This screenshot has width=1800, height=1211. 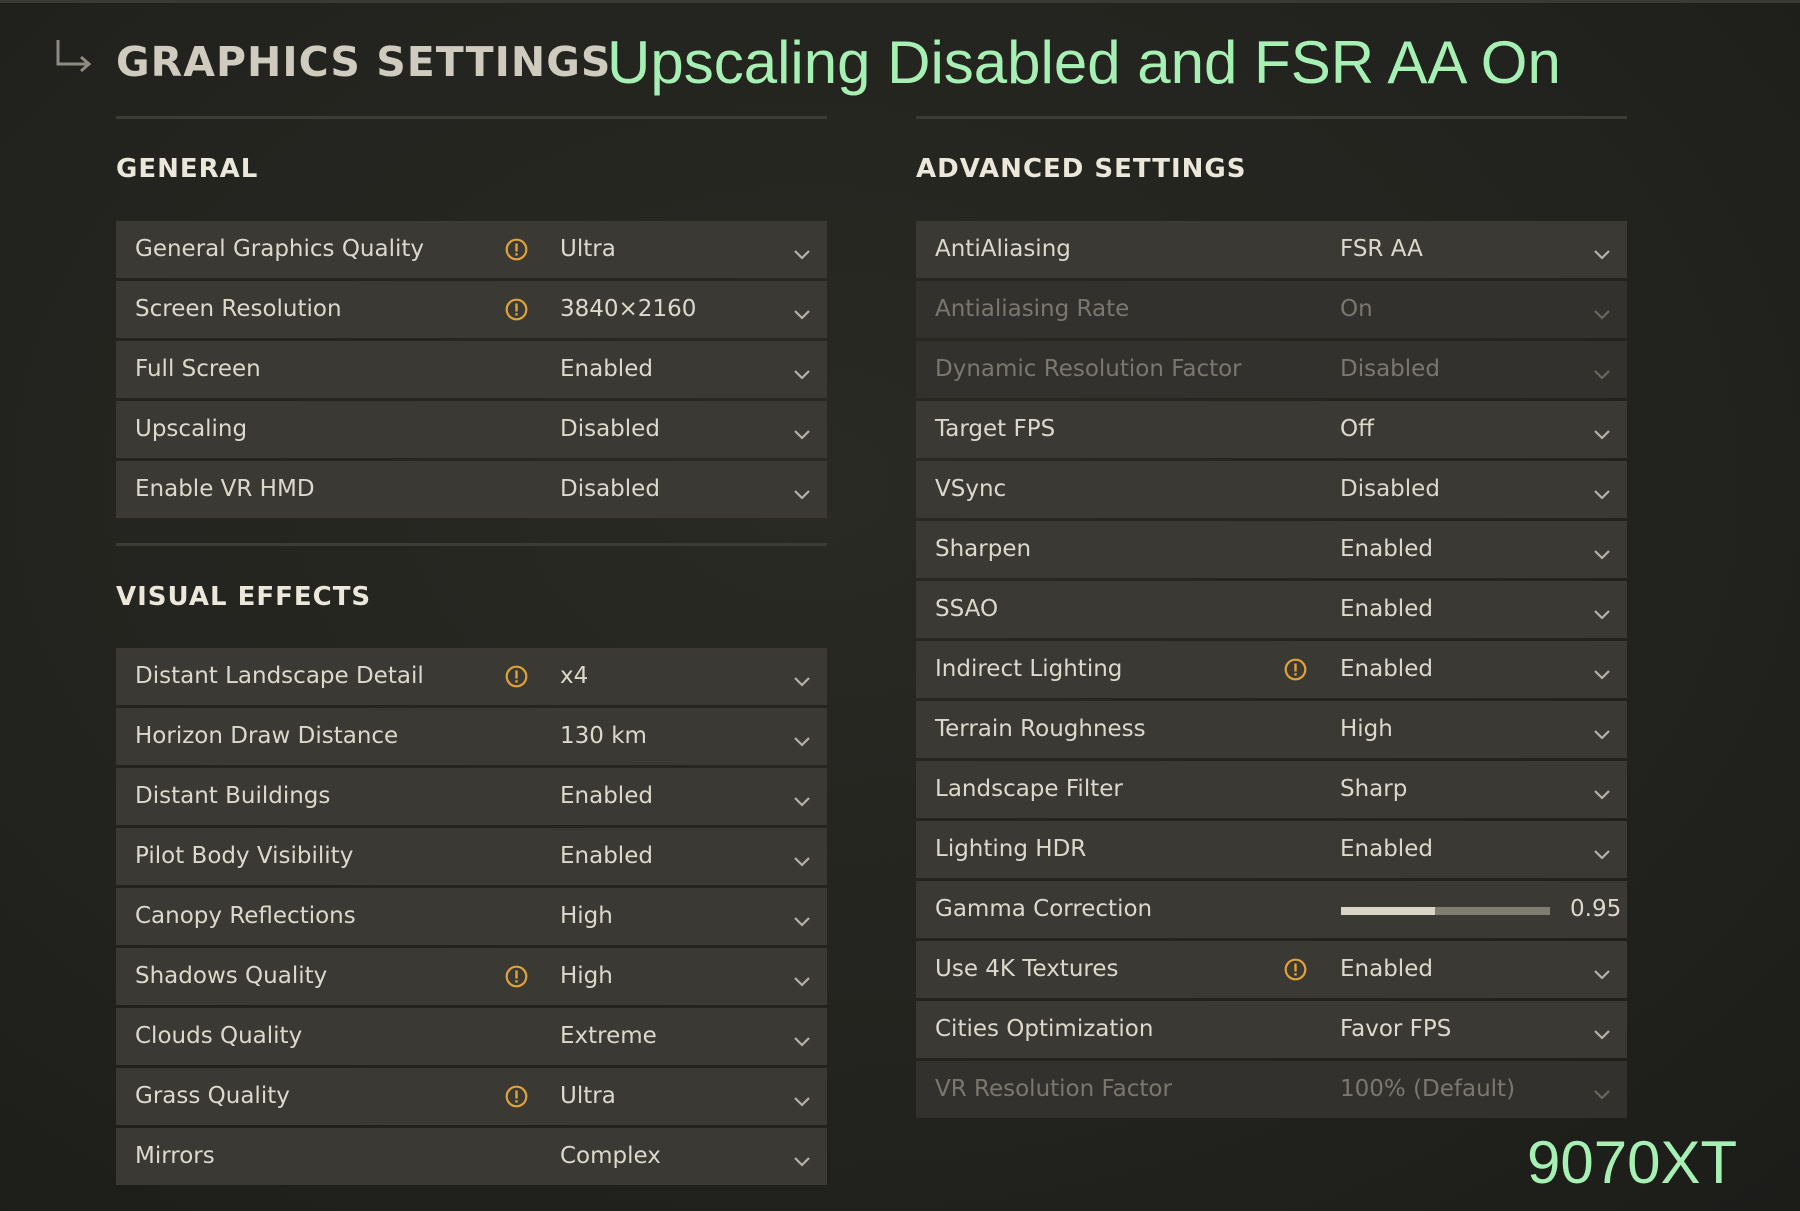 What do you see at coordinates (244, 597) in the screenshot?
I see `section-title-visual-effects: VISUAL EFFECTS` at bounding box center [244, 597].